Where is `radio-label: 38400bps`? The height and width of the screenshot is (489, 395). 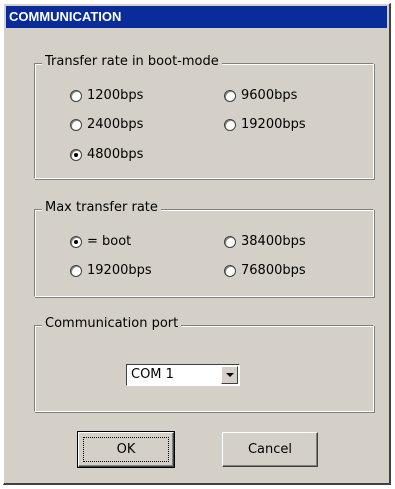
radio-label: 38400bps is located at coordinates (273, 241).